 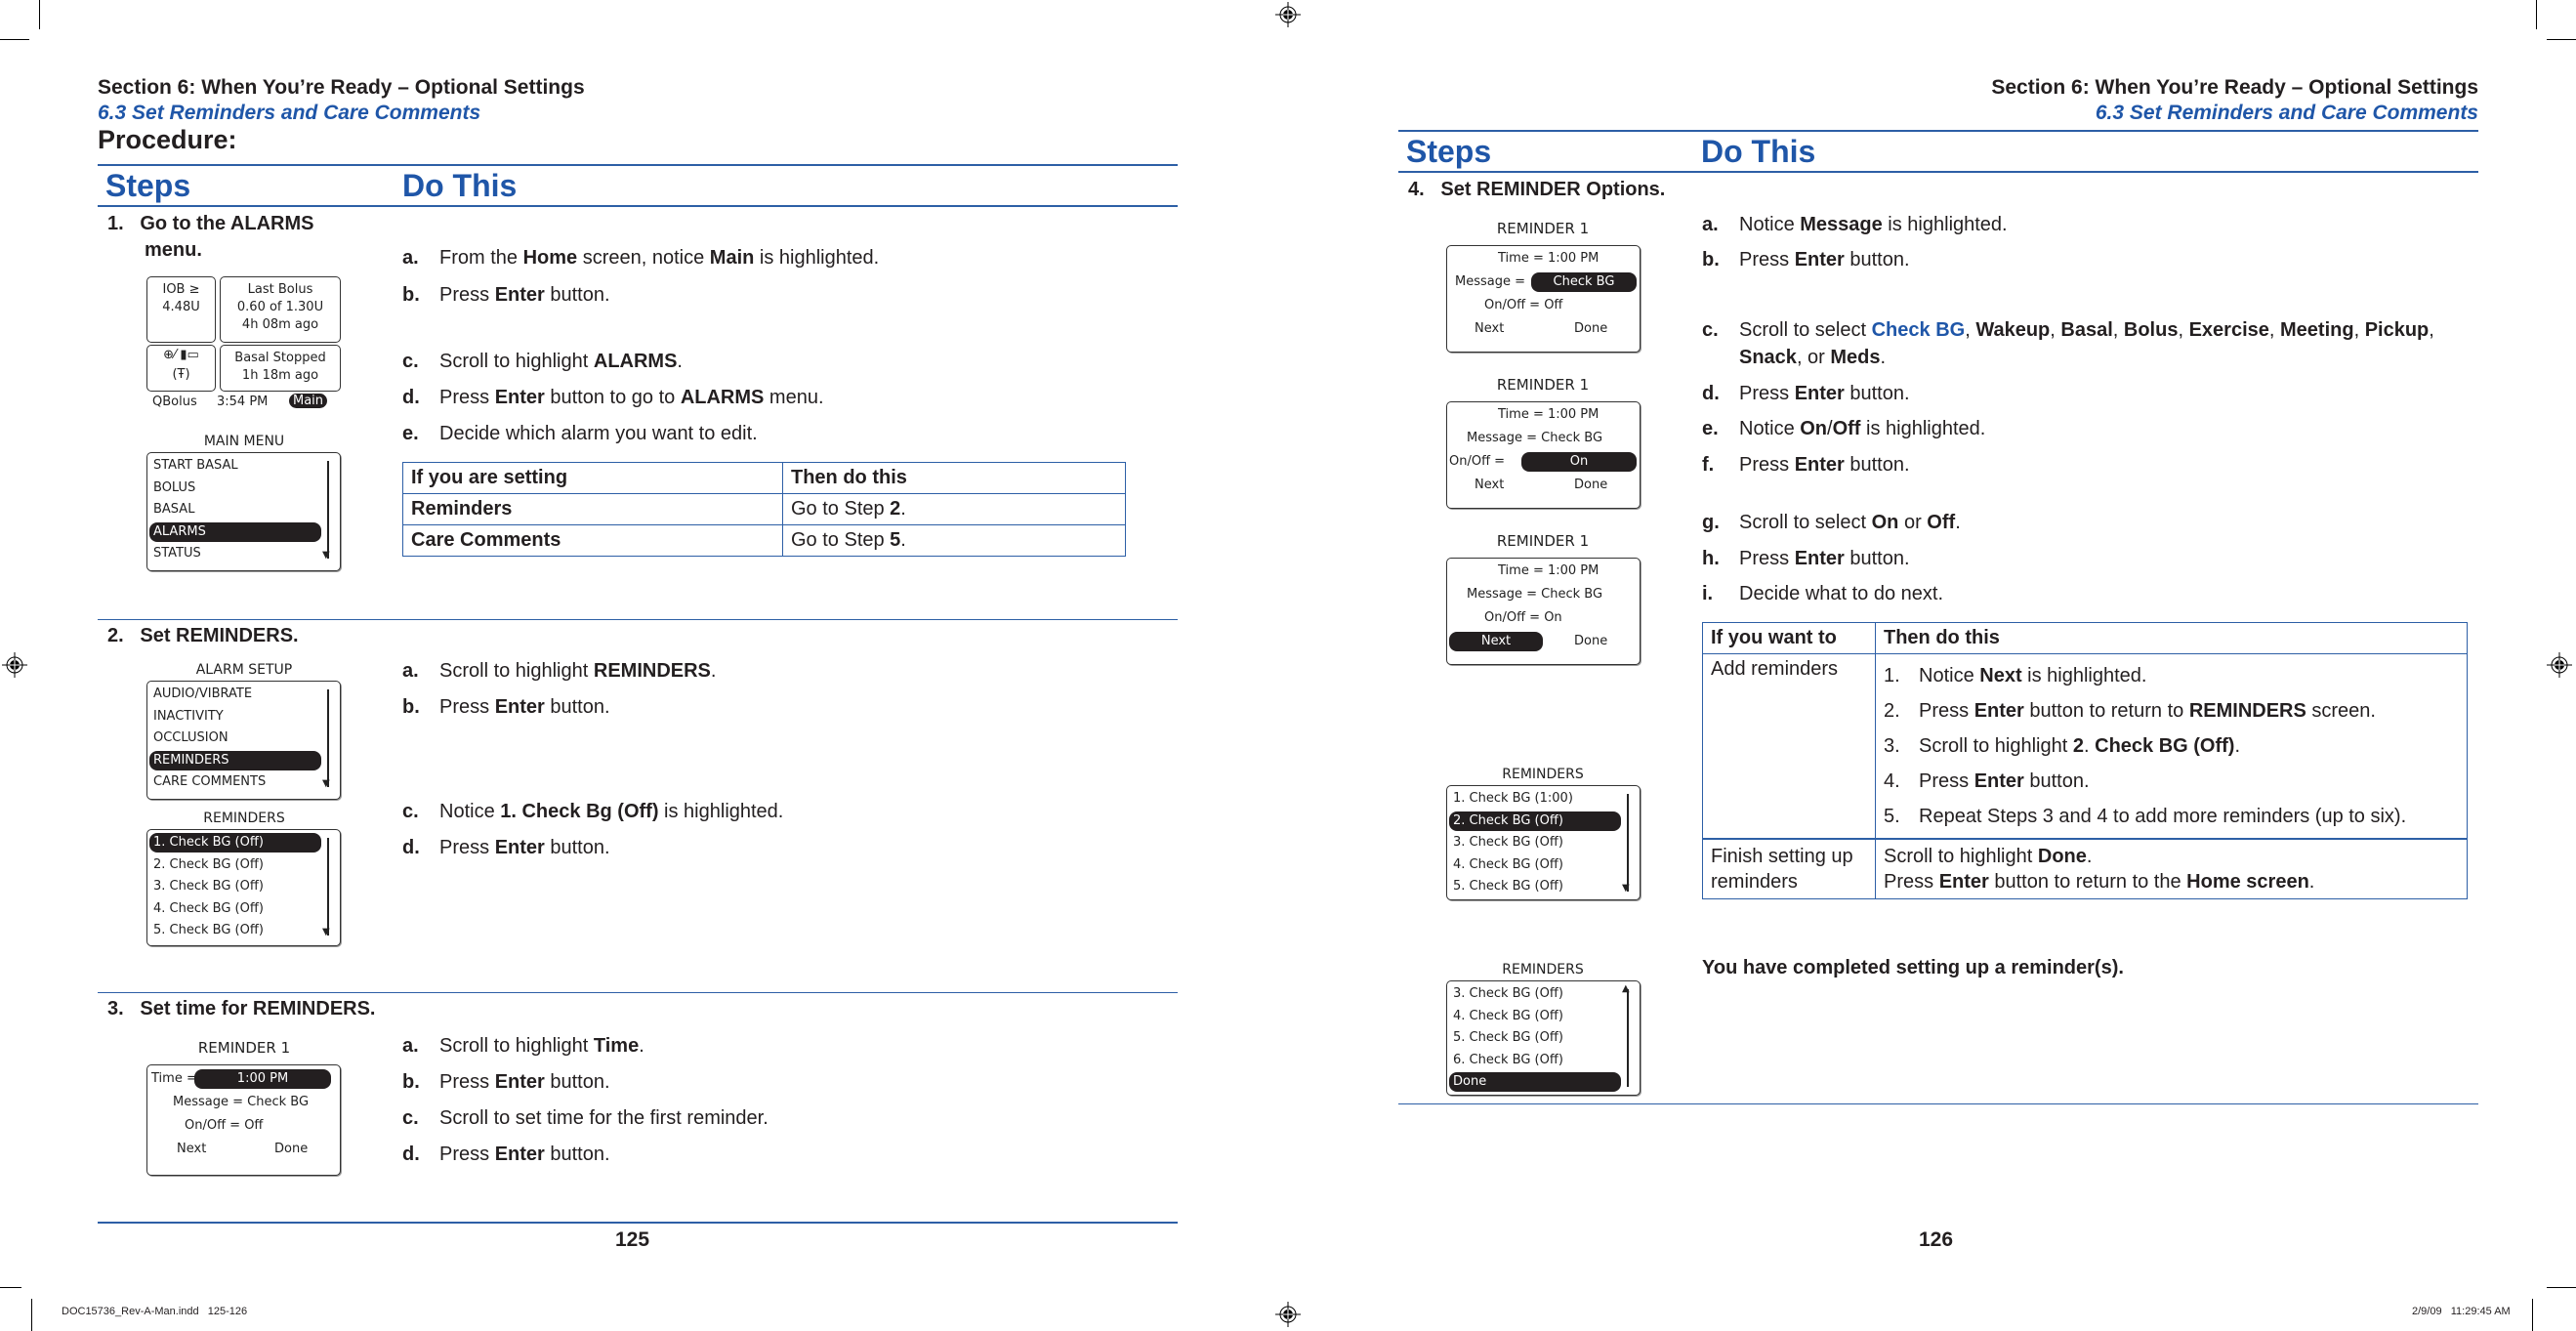 What do you see at coordinates (1508, 886) in the screenshot?
I see `menu-item: 5. Check BG (Off)` at bounding box center [1508, 886].